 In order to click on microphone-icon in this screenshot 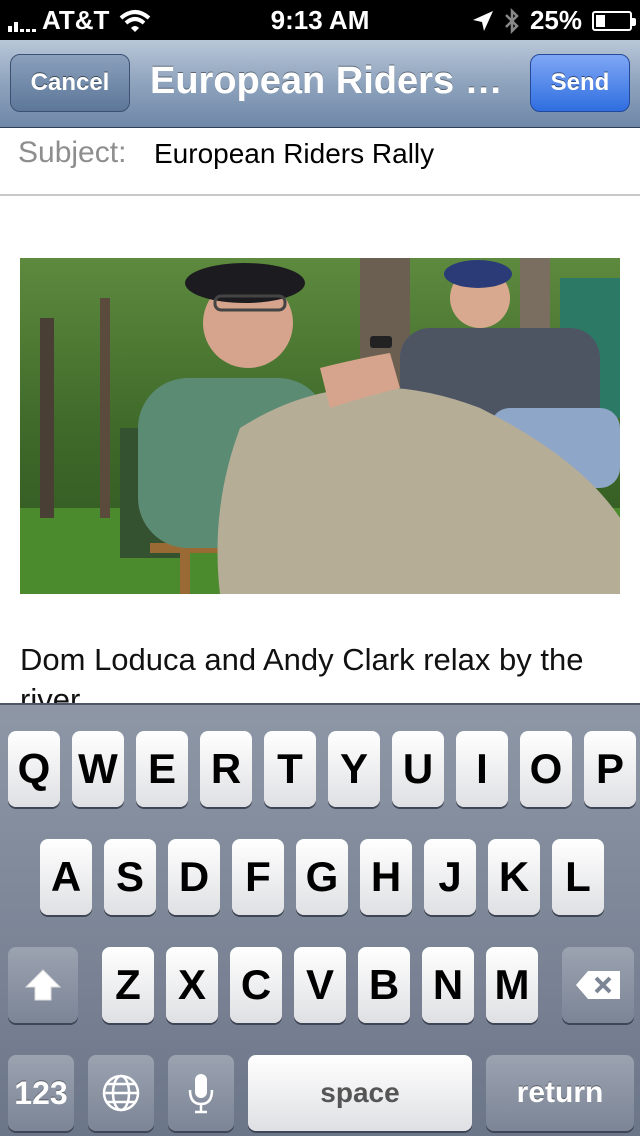, I will do `click(201, 1094)`.